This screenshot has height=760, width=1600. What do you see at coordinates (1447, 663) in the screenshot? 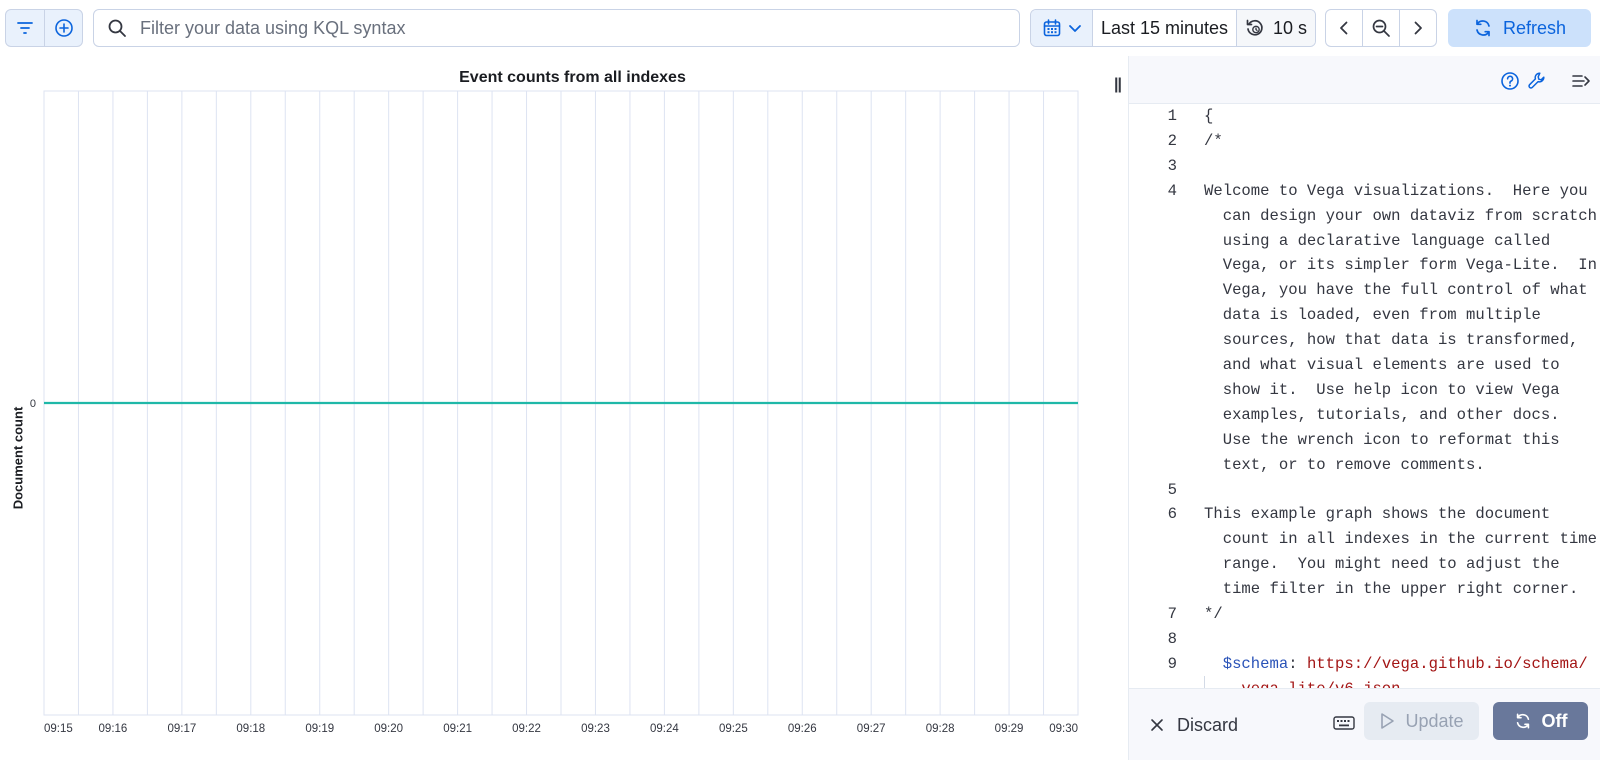
I see `schema-value: https://vega.github.io/schema/` at bounding box center [1447, 663].